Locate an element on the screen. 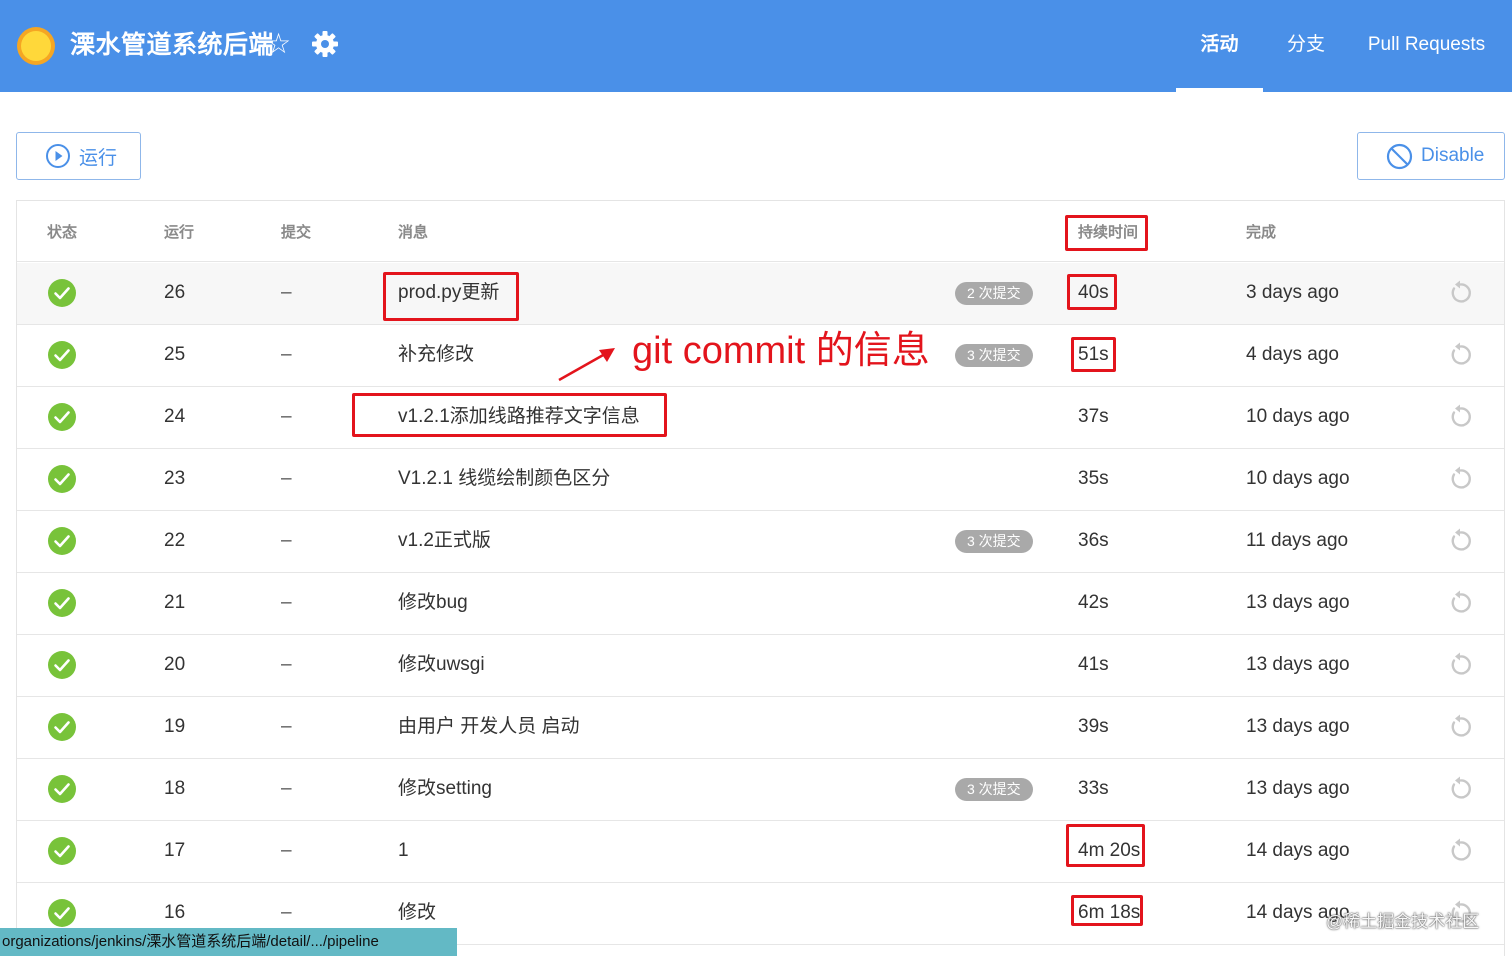 The height and width of the screenshot is (956, 1512). commit-message: 修改setting is located at coordinates (445, 788).